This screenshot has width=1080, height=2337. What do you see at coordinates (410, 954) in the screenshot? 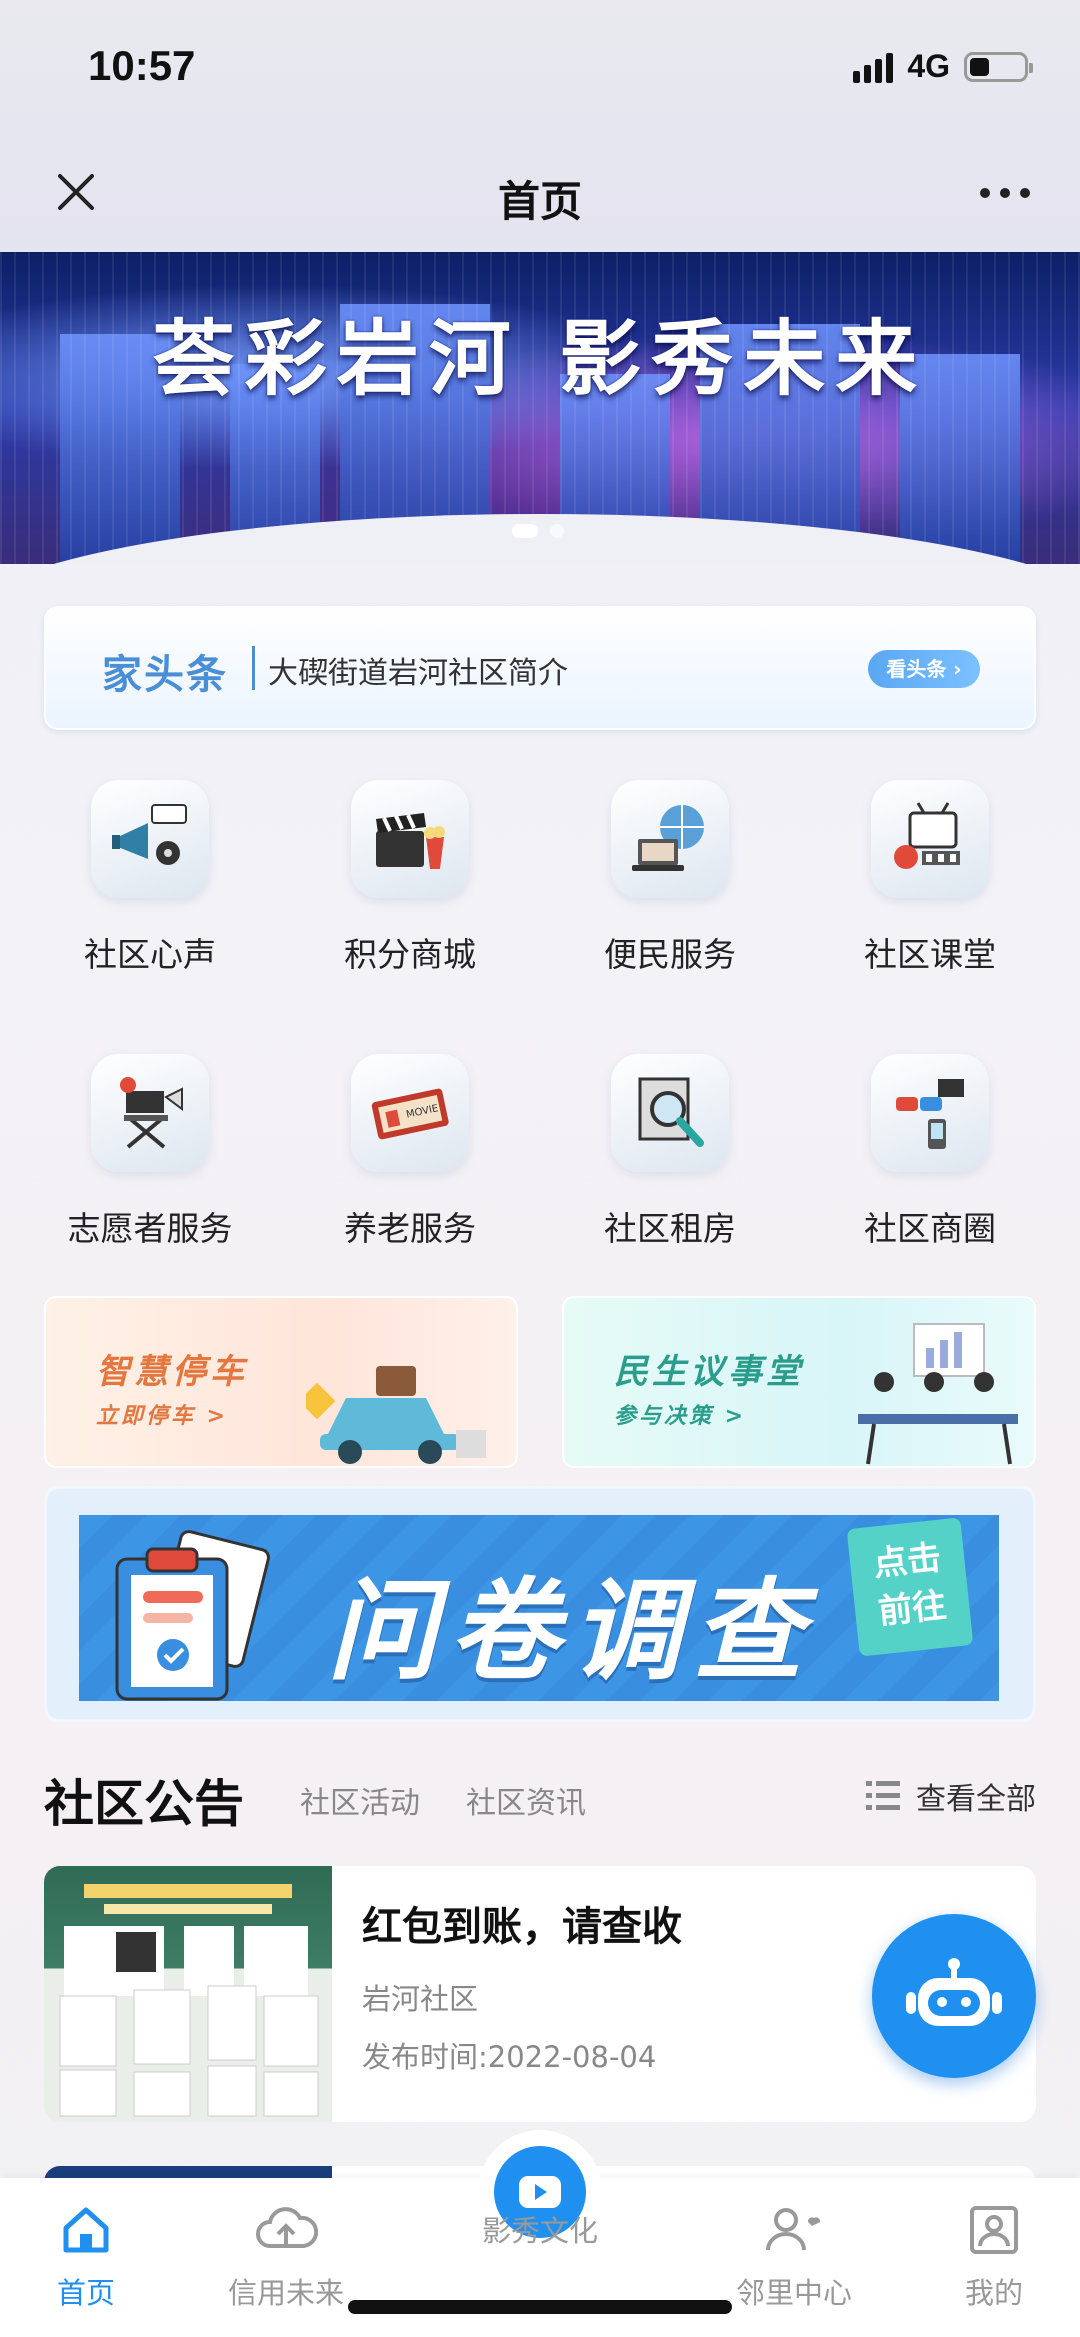
I see `grid-label: 积分商城` at bounding box center [410, 954].